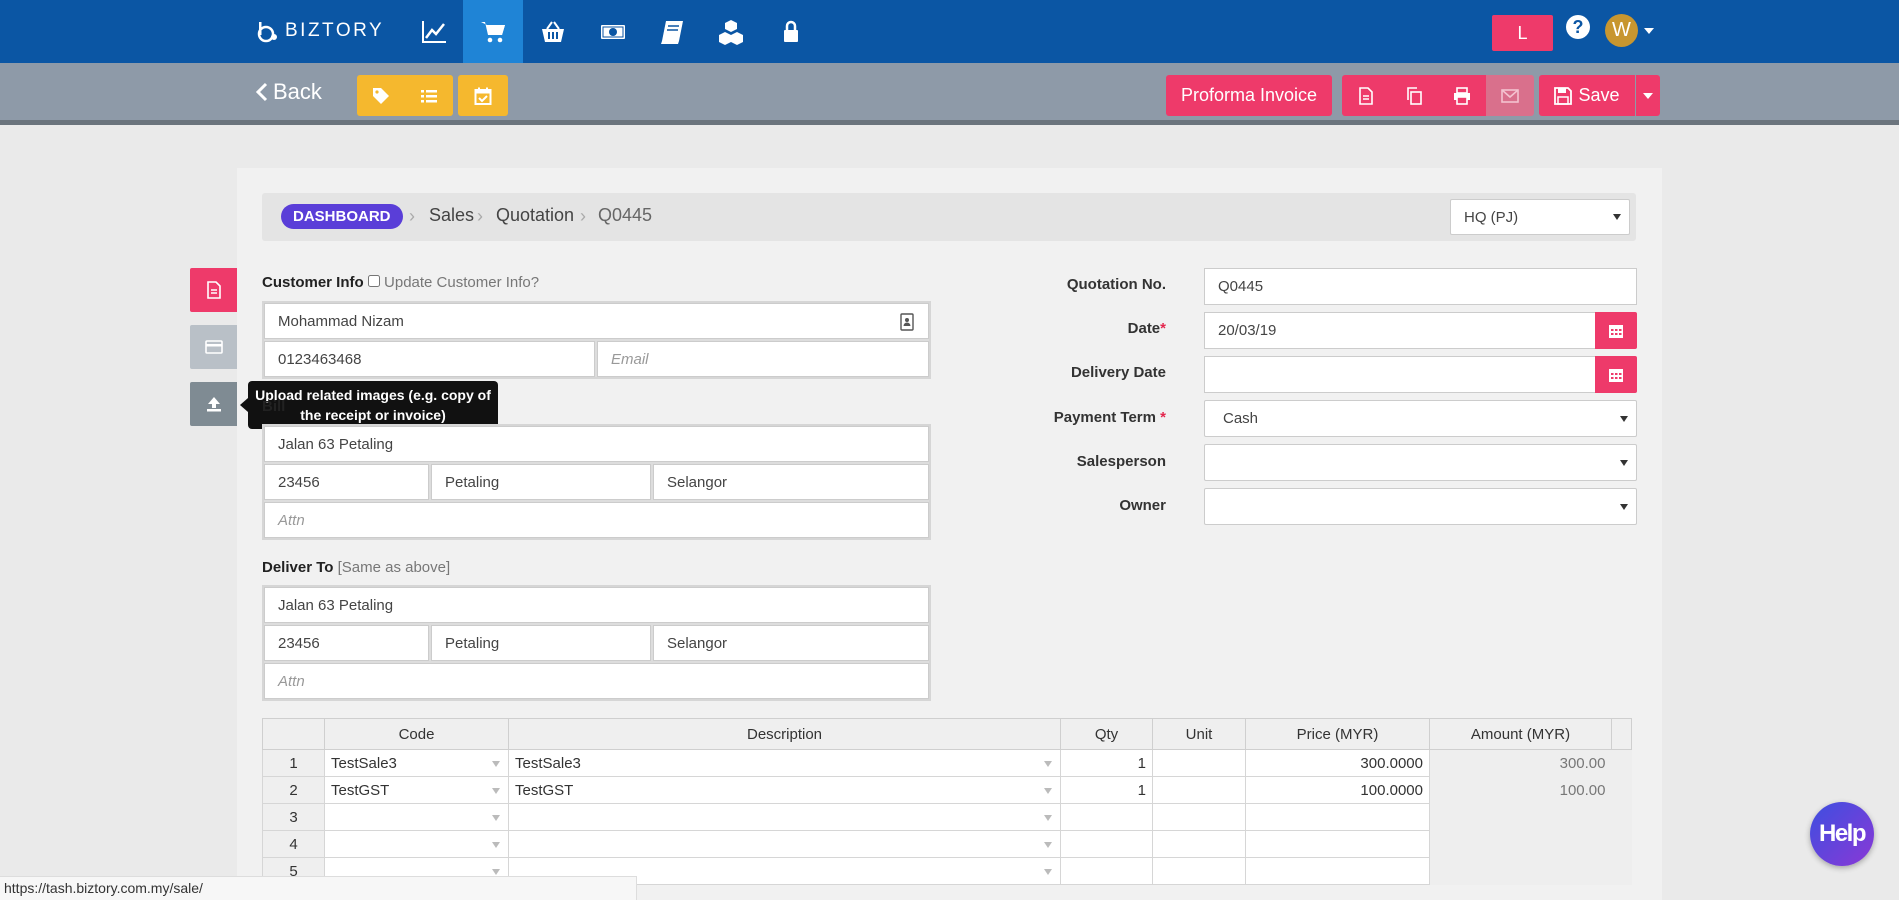 This screenshot has height=900, width=1899. Describe the element at coordinates (1420, 506) in the screenshot. I see `owner-select` at that location.